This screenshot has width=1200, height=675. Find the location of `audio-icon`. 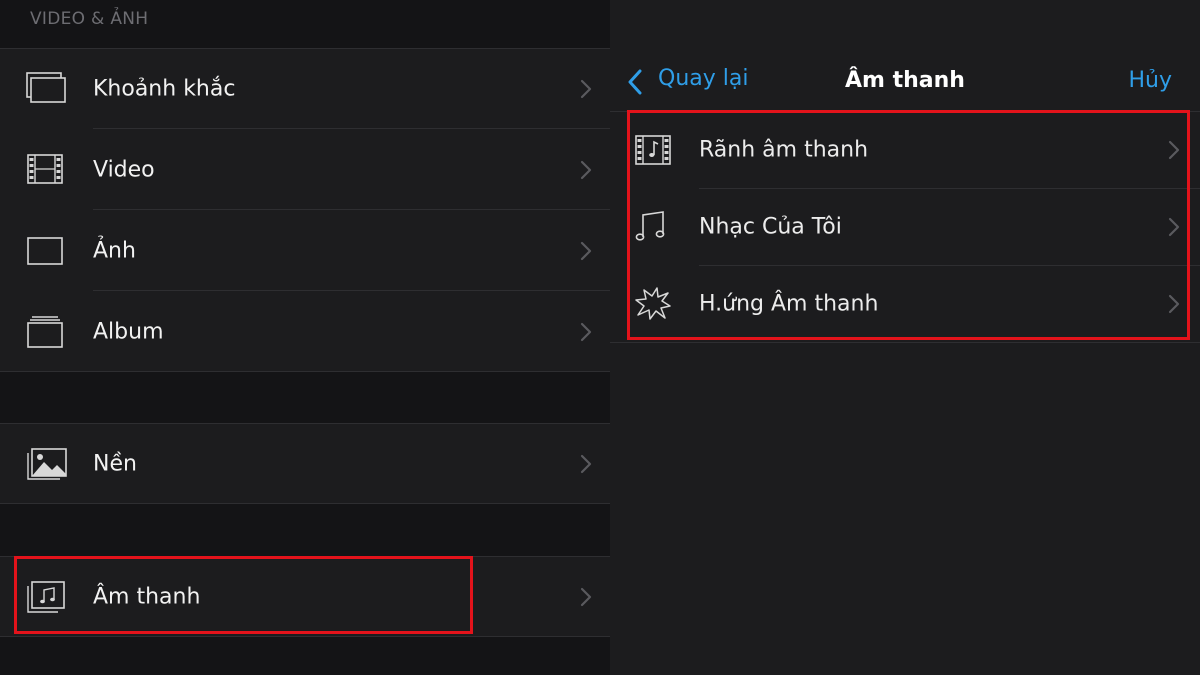

audio-icon is located at coordinates (47, 597).